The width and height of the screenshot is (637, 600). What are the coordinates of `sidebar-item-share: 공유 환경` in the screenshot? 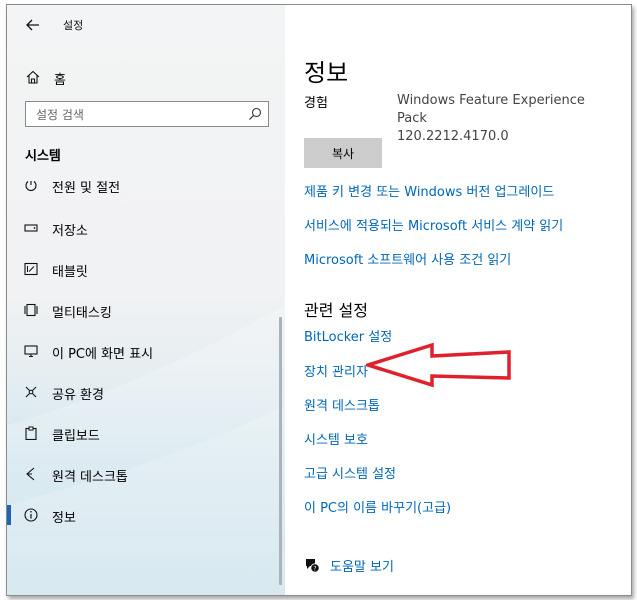 It's located at (146, 392).